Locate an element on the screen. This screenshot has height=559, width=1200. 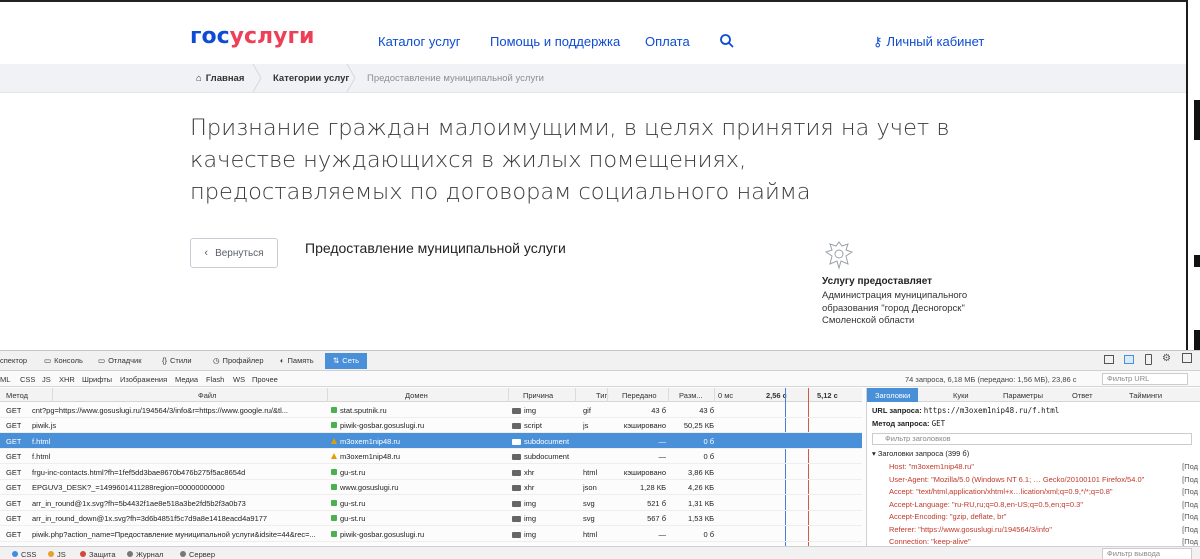
tab-headers: Заголовки is located at coordinates (893, 395).